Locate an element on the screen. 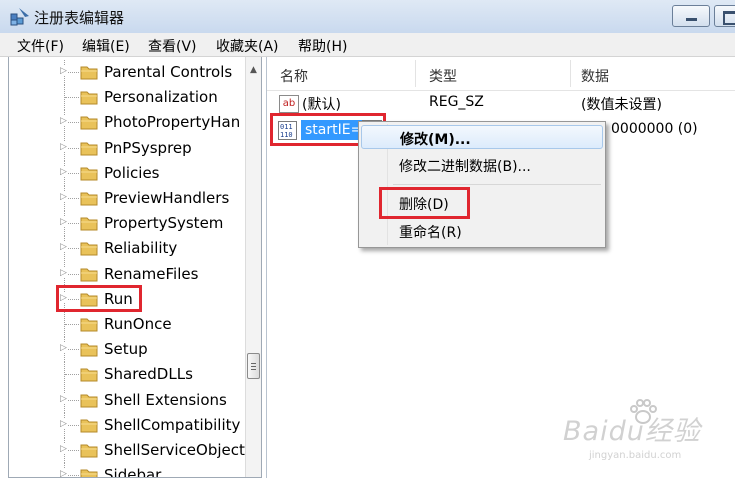 Image resolution: width=735 pixels, height=478 pixels. value-type: REG_SZ is located at coordinates (456, 102).